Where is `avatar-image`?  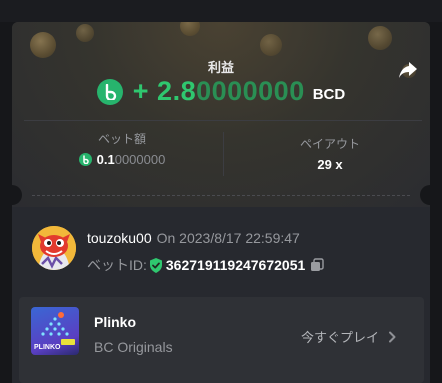
avatar-image is located at coordinates (54, 248).